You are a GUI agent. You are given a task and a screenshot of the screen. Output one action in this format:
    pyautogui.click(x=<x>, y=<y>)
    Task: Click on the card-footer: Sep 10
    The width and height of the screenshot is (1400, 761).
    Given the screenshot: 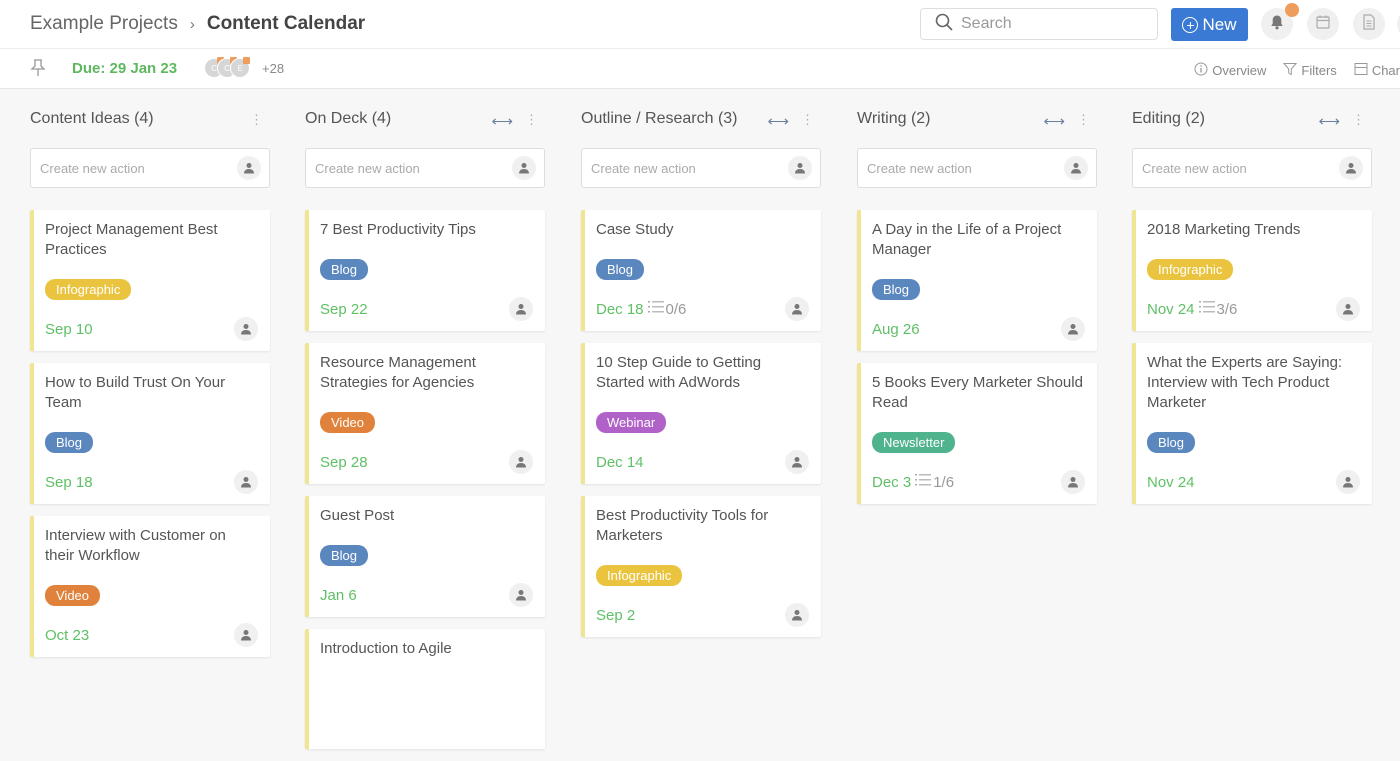 What is the action you would take?
    pyautogui.click(x=151, y=329)
    